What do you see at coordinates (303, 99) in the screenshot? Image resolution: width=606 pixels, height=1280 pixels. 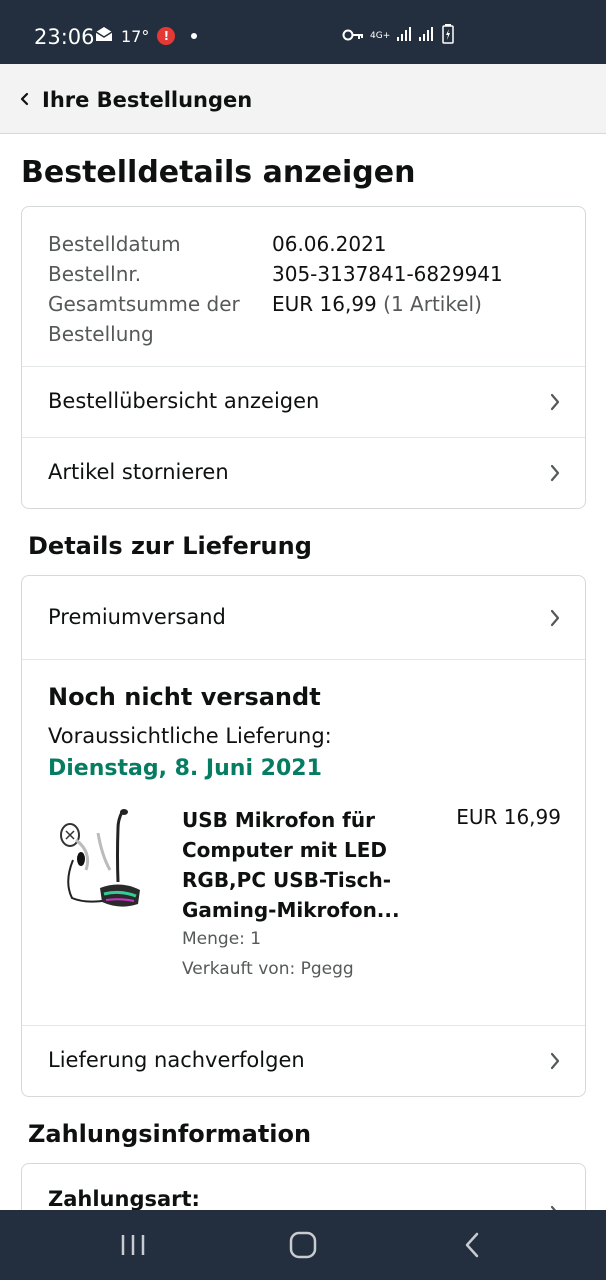 I see `header: Ihre Bestellungen` at bounding box center [303, 99].